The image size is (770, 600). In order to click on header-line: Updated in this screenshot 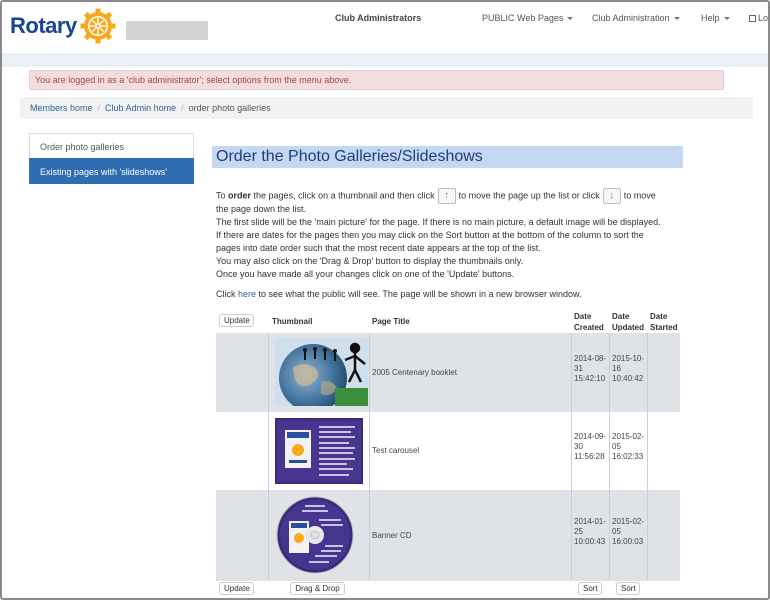, I will do `click(628, 327)`.